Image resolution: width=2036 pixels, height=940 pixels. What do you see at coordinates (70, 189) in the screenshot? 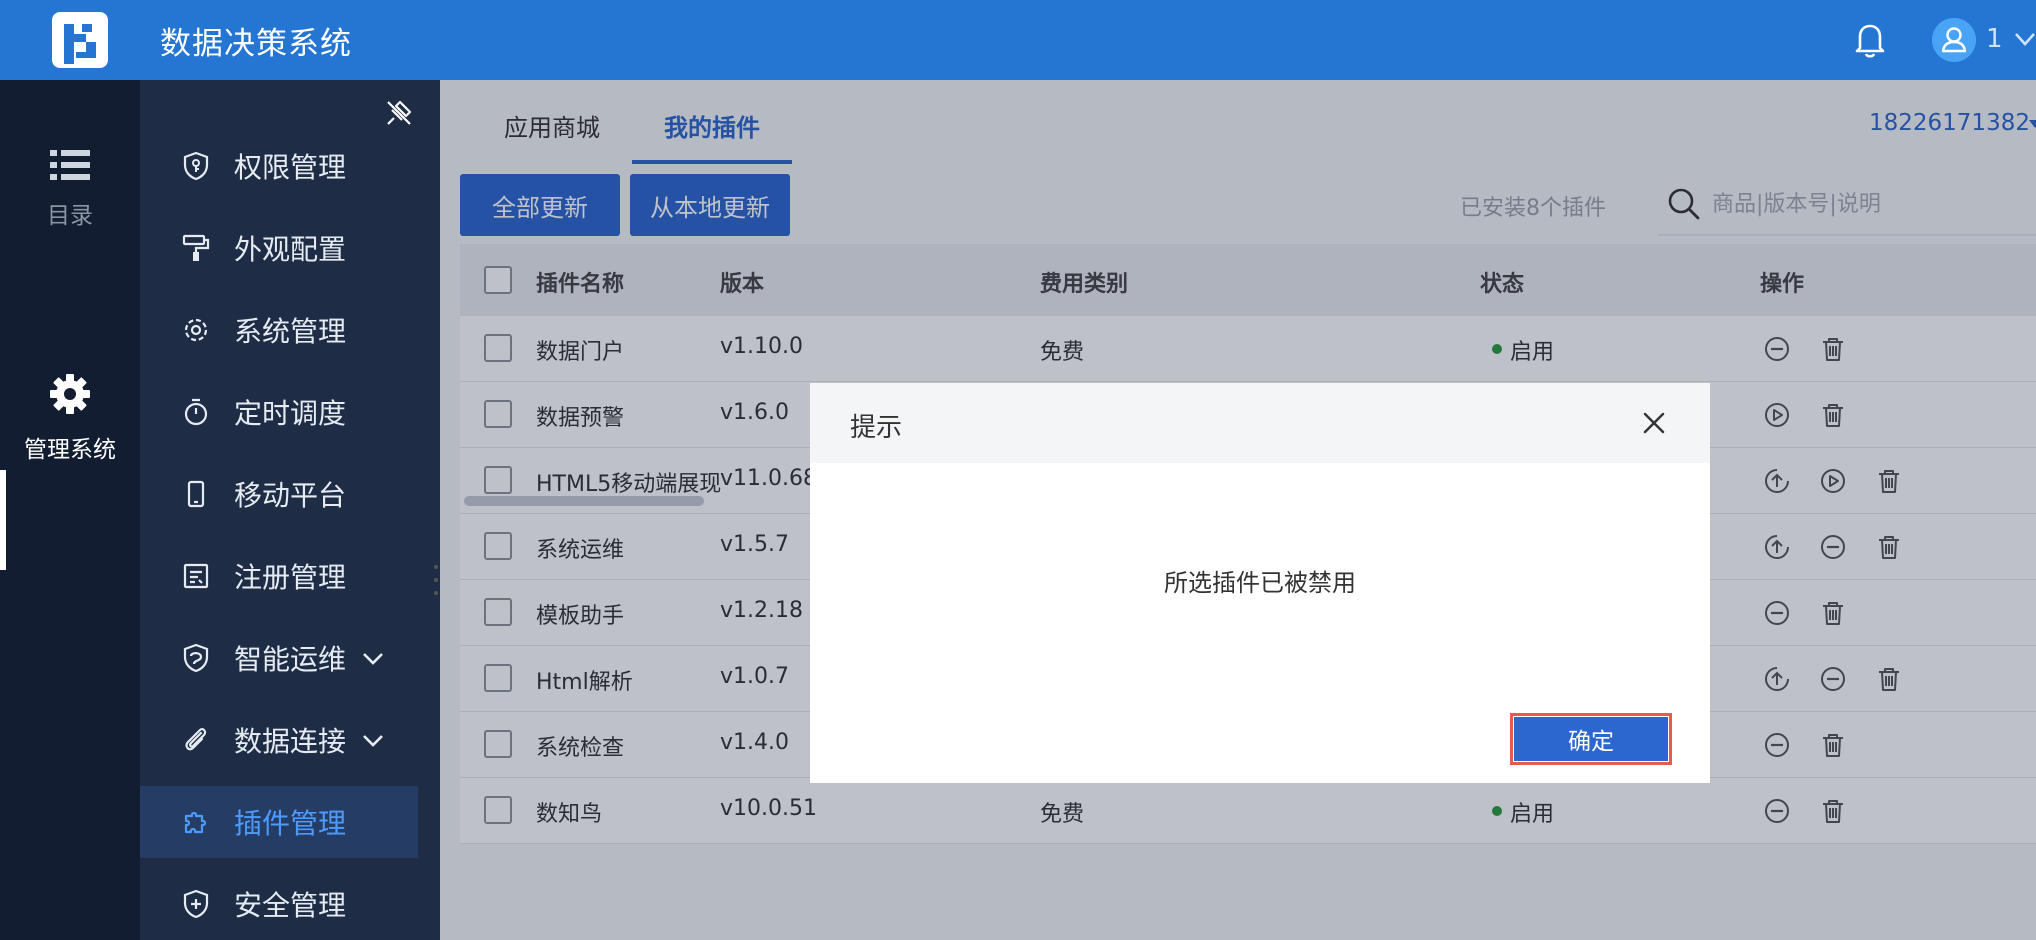
I see `rail-item-catalog: 目录` at bounding box center [70, 189].